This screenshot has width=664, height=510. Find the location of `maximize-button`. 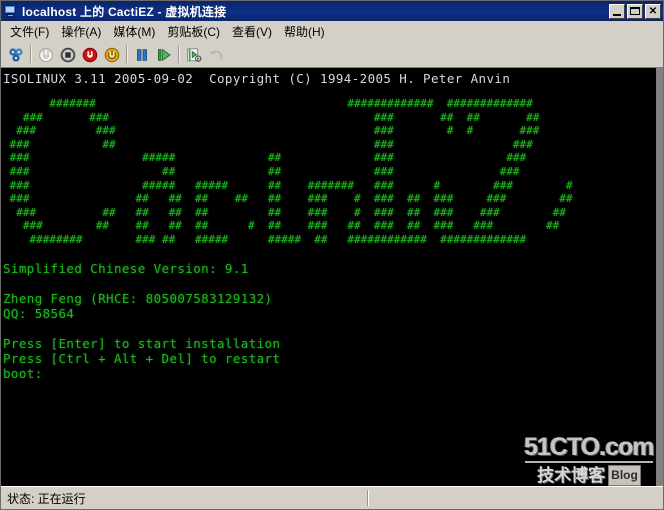

maximize-button is located at coordinates (635, 11).